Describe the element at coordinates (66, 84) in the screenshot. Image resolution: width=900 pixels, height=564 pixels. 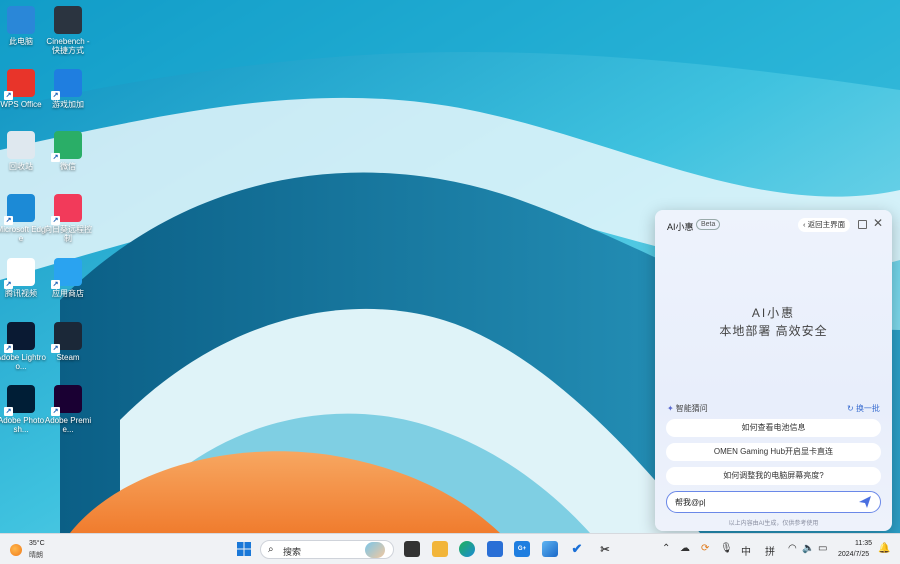
I see `game-plus-icon: ↗` at that location.